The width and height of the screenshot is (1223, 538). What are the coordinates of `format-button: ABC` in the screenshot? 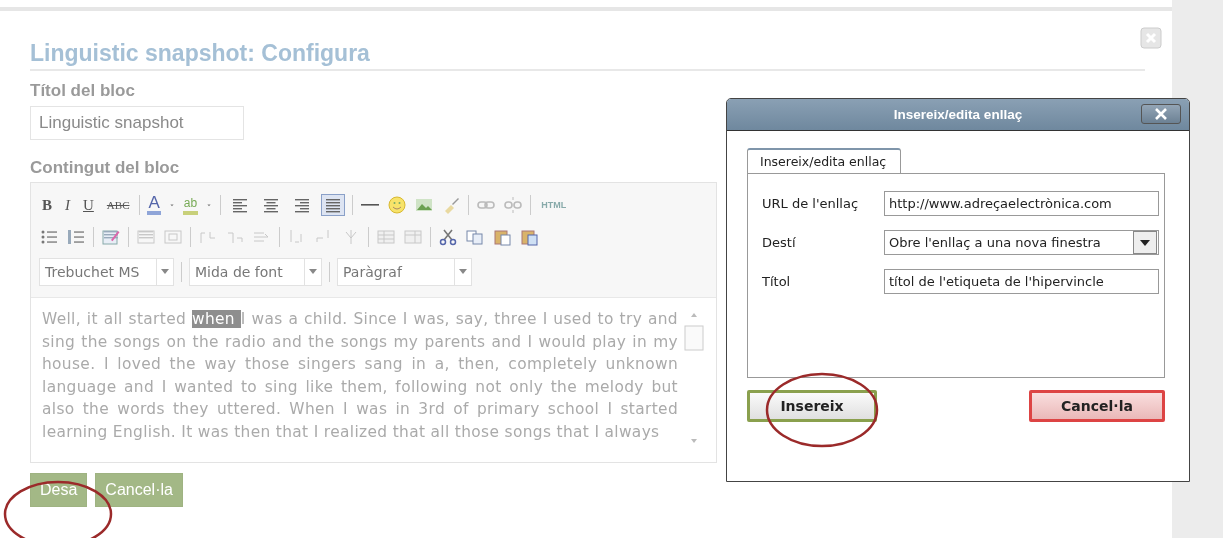 It's located at (118, 205).